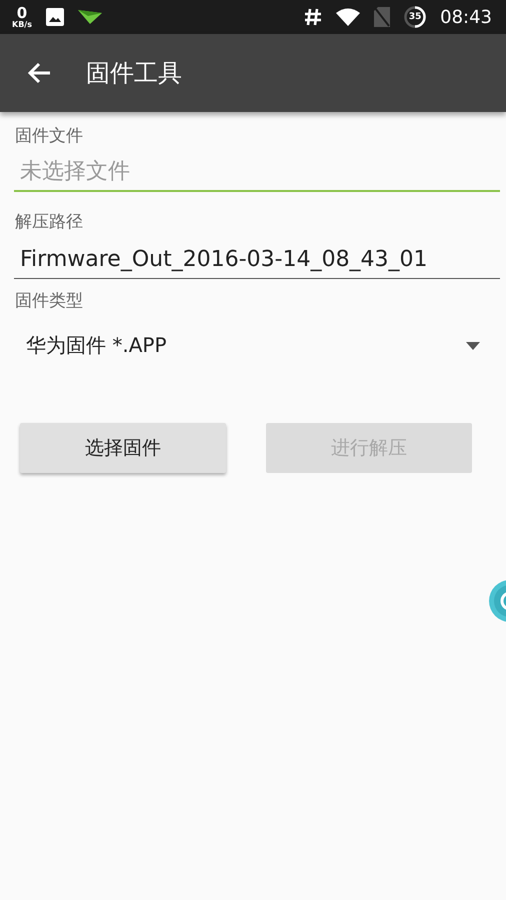 Image resolution: width=506 pixels, height=900 pixels. Describe the element at coordinates (257, 345) in the screenshot. I see `type-dropdown: 华为固件 *.APP` at that location.